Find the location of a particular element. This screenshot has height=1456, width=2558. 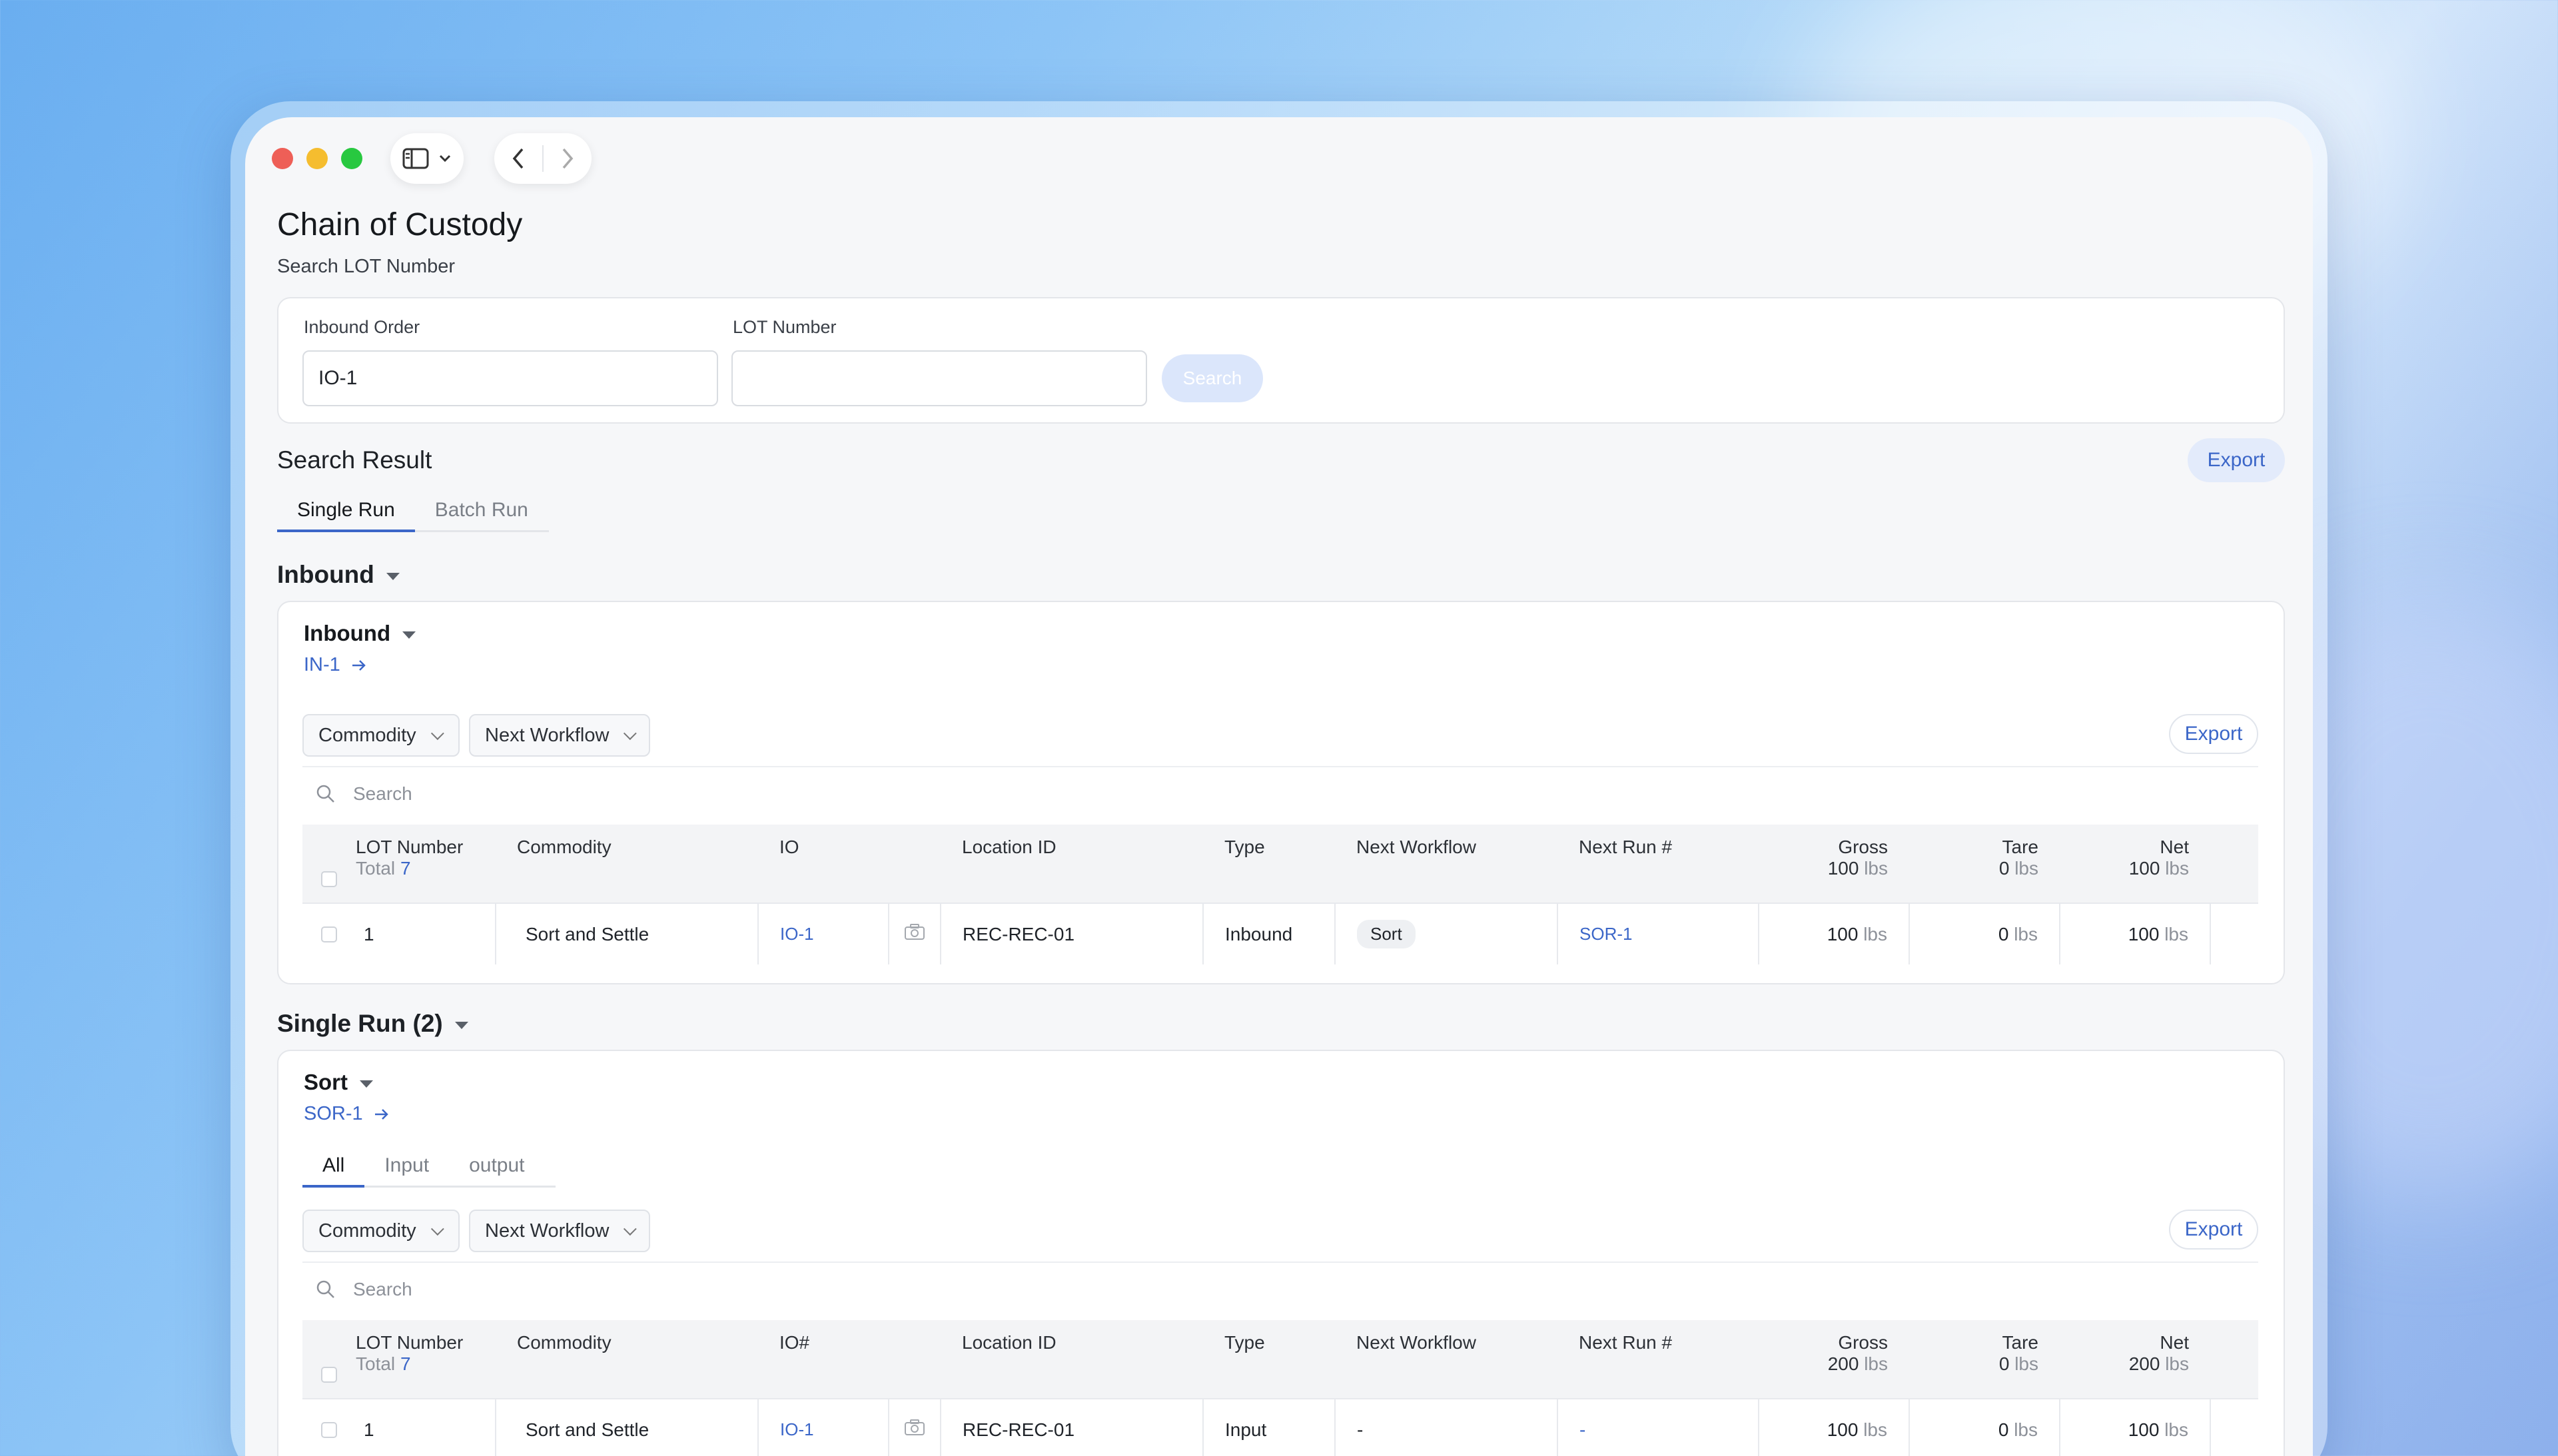

sort-next-workflow-filter: Next Workflow is located at coordinates (559, 1231).